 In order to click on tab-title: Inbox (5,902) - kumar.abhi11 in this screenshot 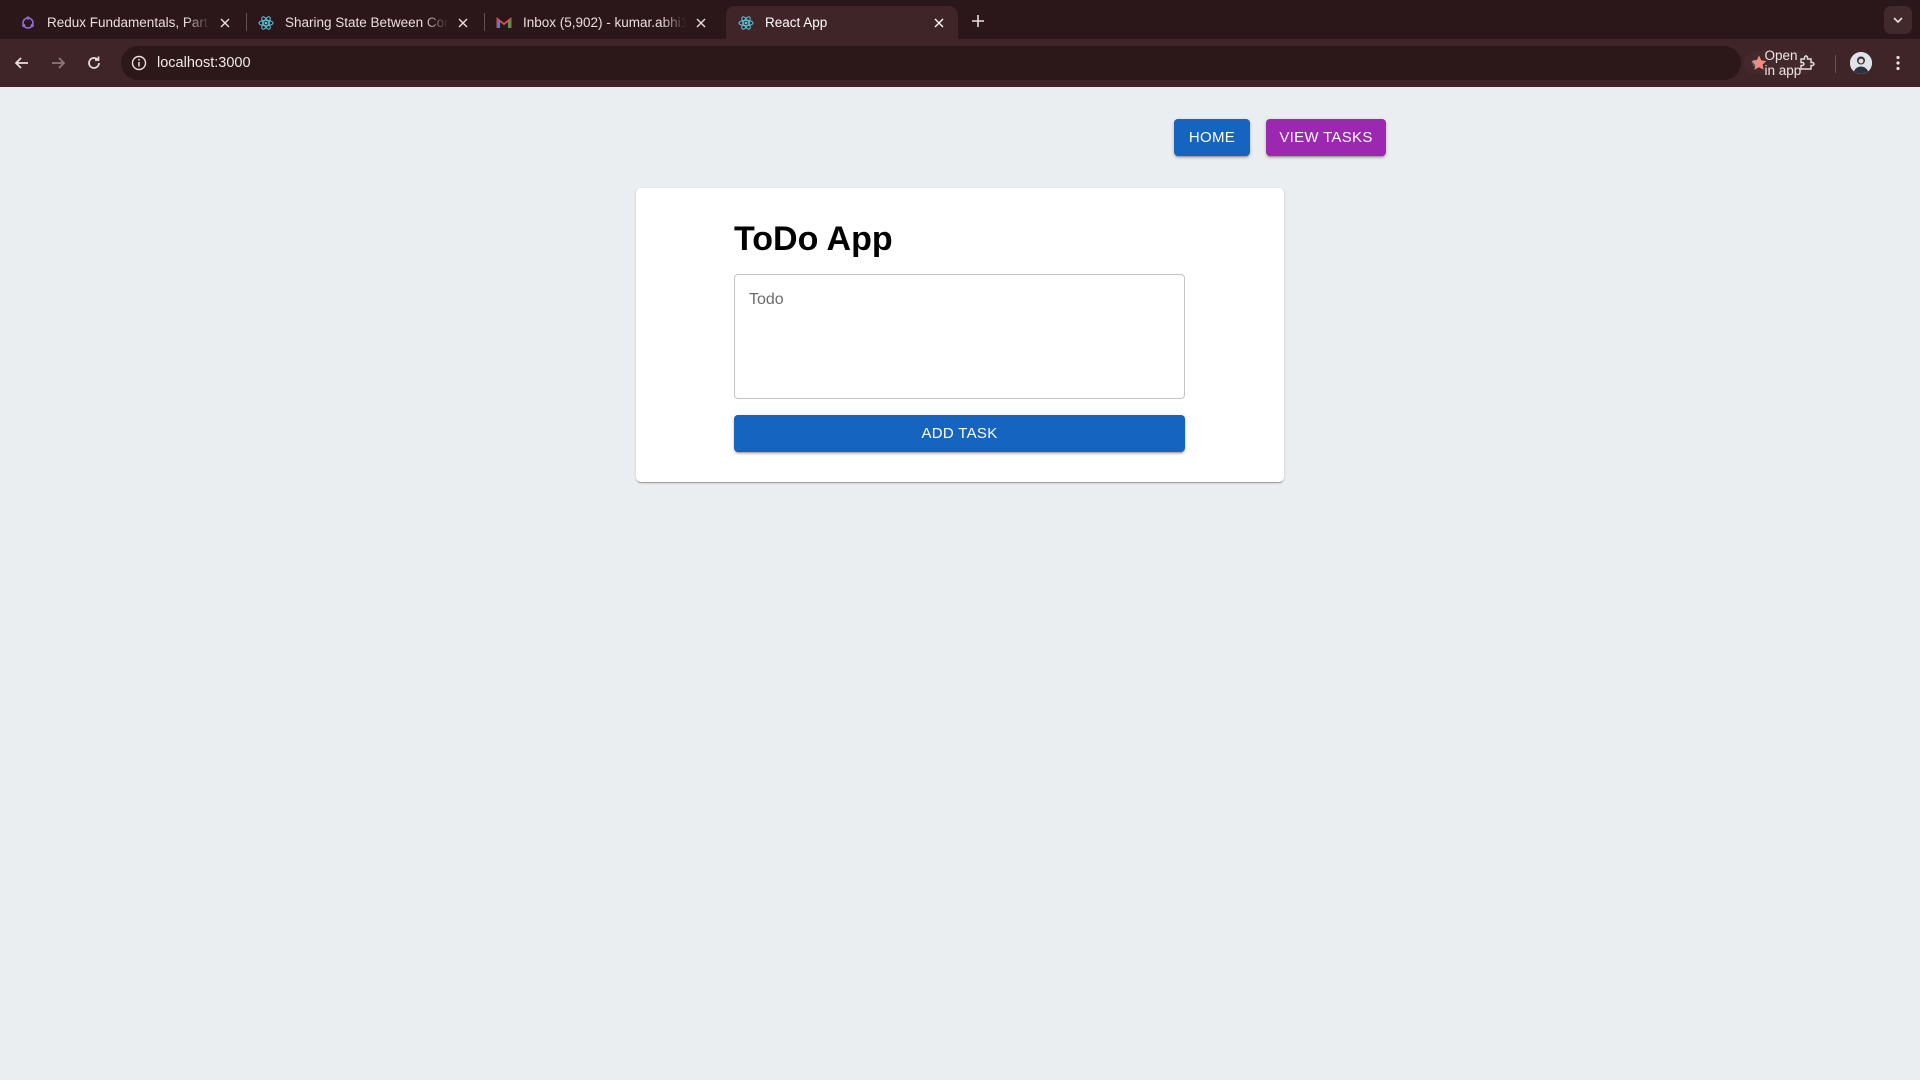, I will do `click(604, 22)`.